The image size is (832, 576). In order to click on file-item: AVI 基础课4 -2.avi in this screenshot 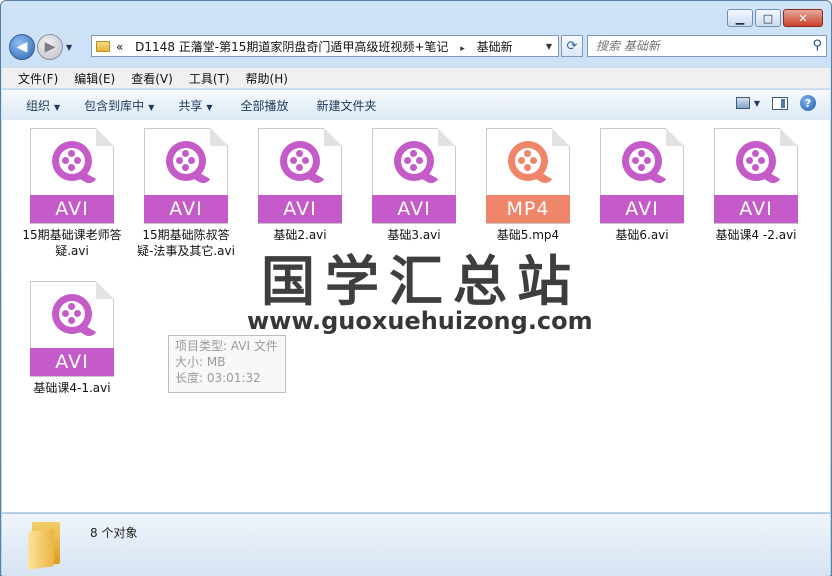, I will do `click(756, 185)`.